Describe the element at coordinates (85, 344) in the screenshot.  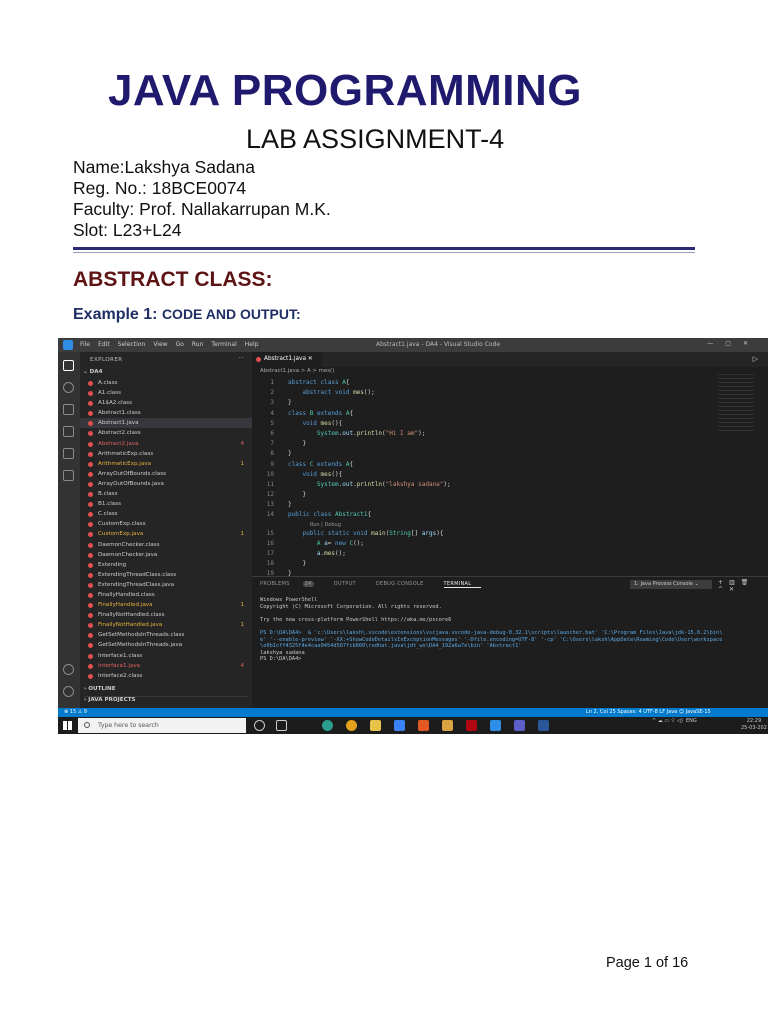
I see `menu-item-file: File` at that location.